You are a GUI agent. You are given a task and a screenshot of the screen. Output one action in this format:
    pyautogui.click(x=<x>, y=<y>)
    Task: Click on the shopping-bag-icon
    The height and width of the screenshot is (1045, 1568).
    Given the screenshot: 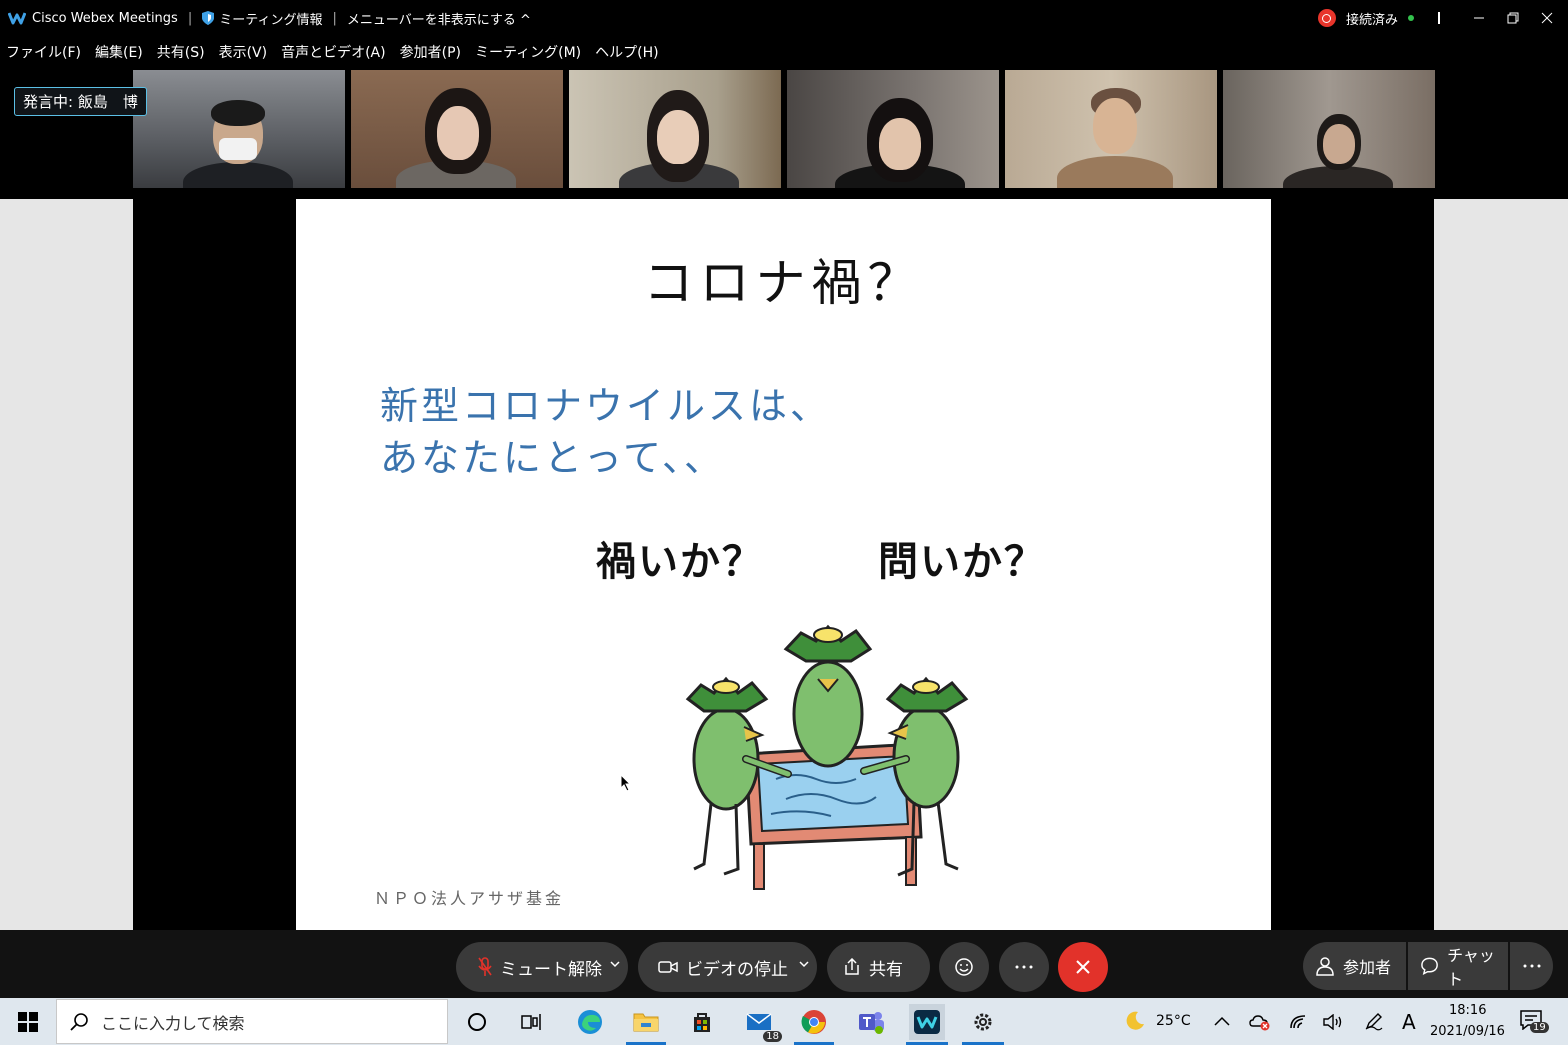 What is the action you would take?
    pyautogui.click(x=702, y=1022)
    